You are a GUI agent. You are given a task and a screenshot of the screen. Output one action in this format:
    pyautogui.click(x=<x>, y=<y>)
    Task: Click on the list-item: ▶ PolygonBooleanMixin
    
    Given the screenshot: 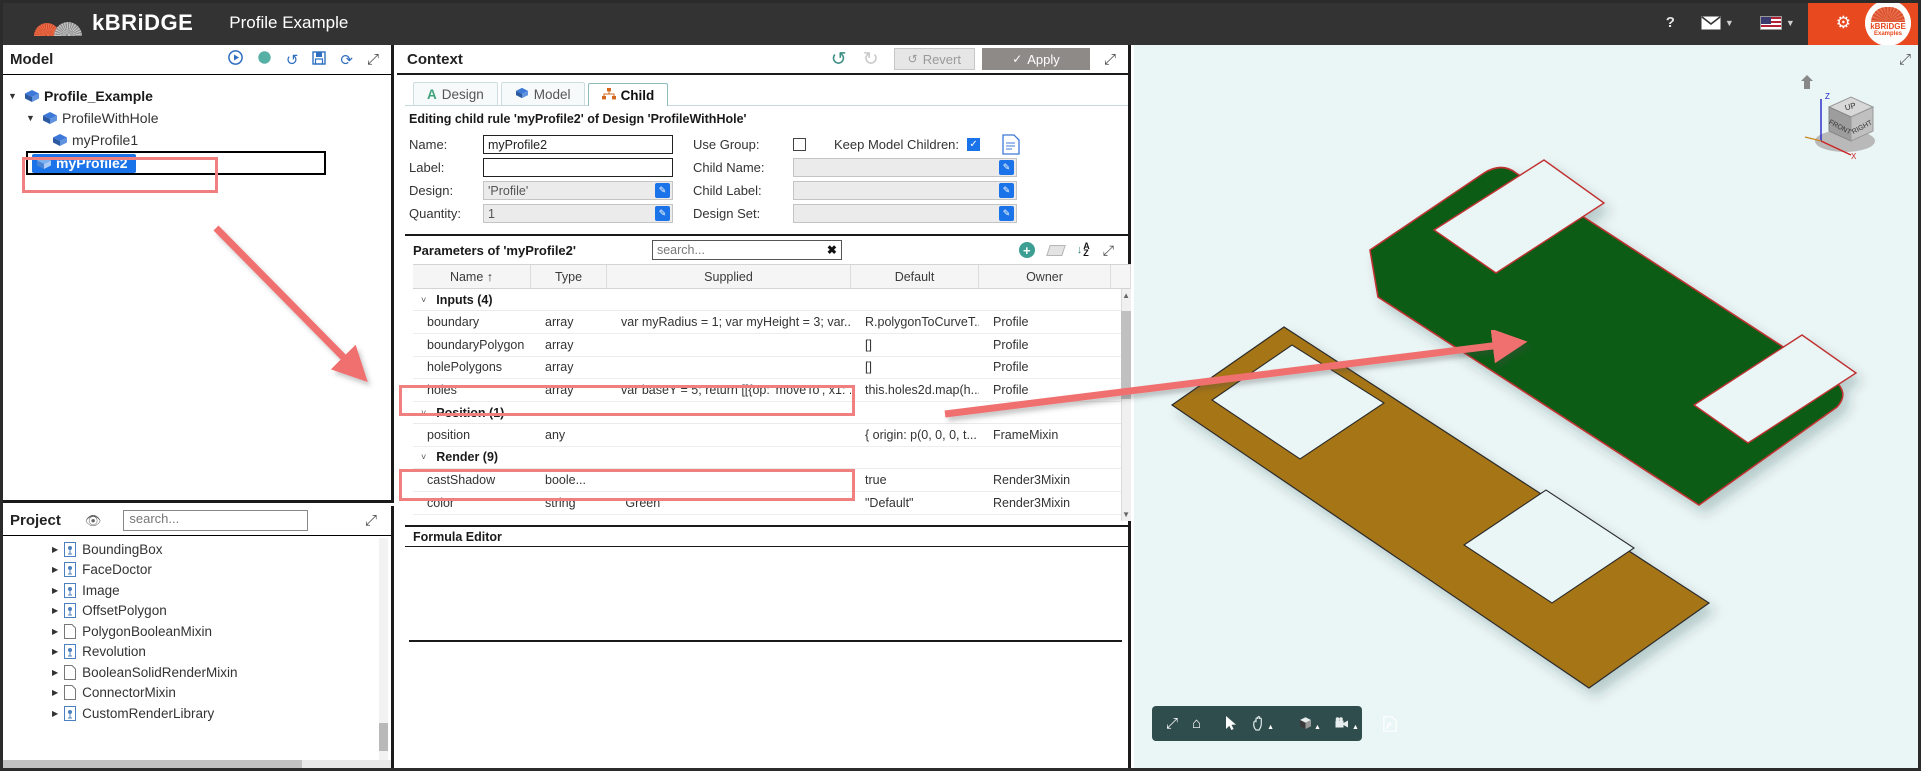 What is the action you would take?
    pyautogui.click(x=195, y=631)
    